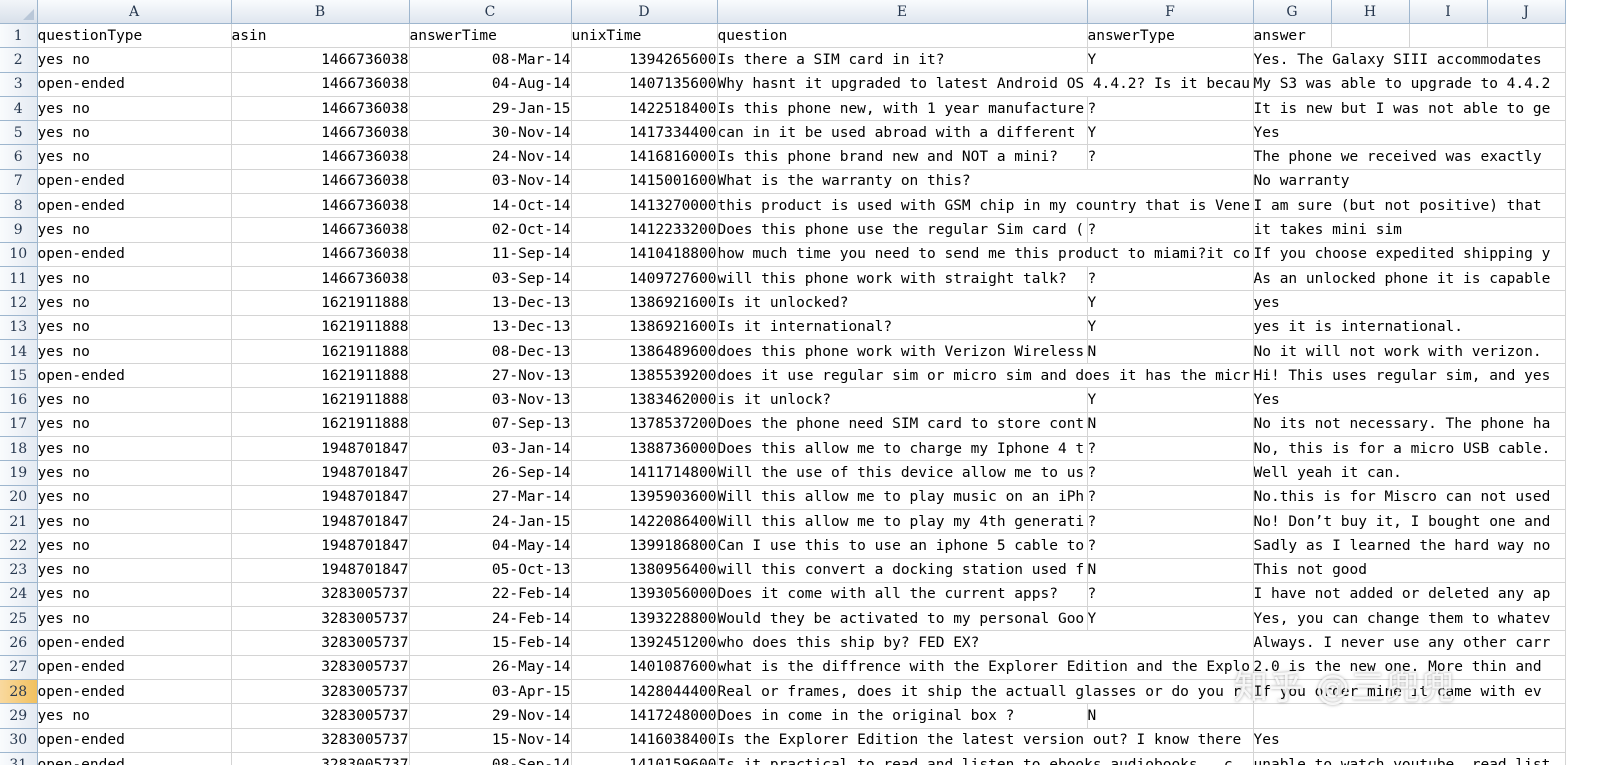  What do you see at coordinates (1370, 36) in the screenshot?
I see `header-cell` at bounding box center [1370, 36].